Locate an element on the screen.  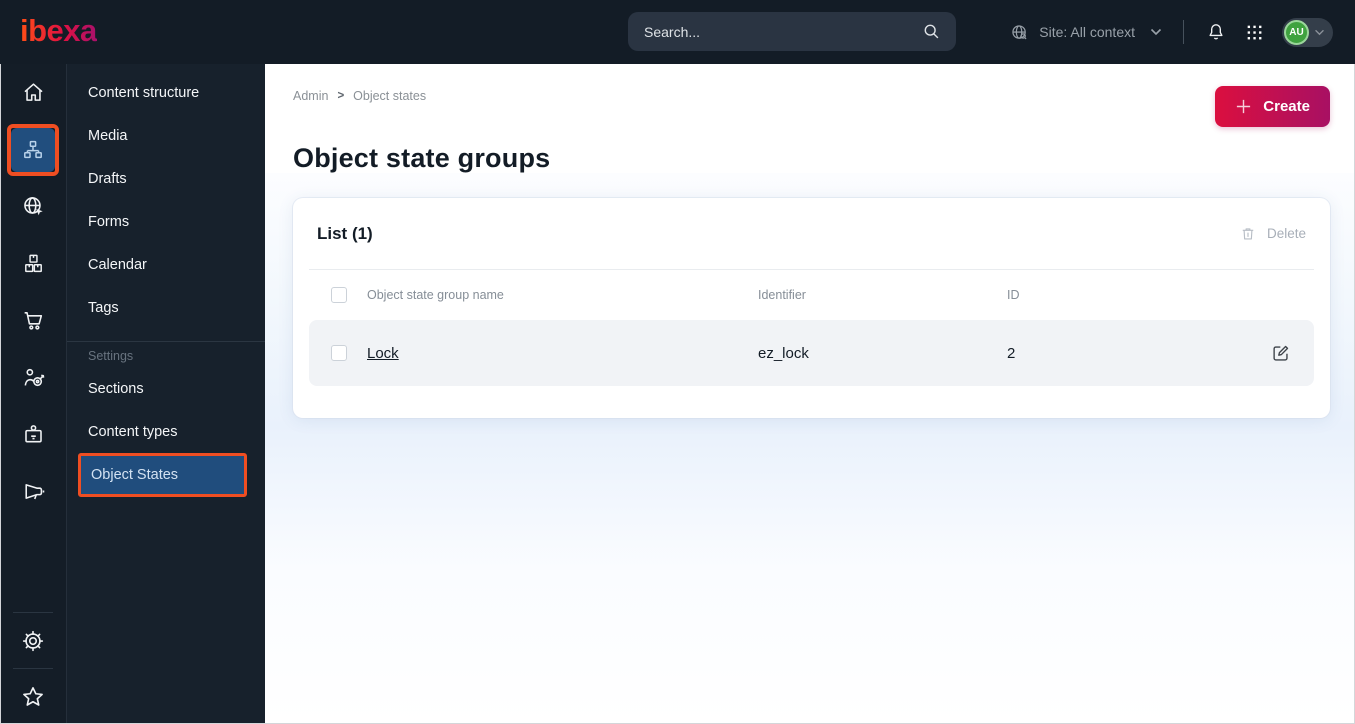
sidebar-item-label: Object States is located at coordinates (135, 475).